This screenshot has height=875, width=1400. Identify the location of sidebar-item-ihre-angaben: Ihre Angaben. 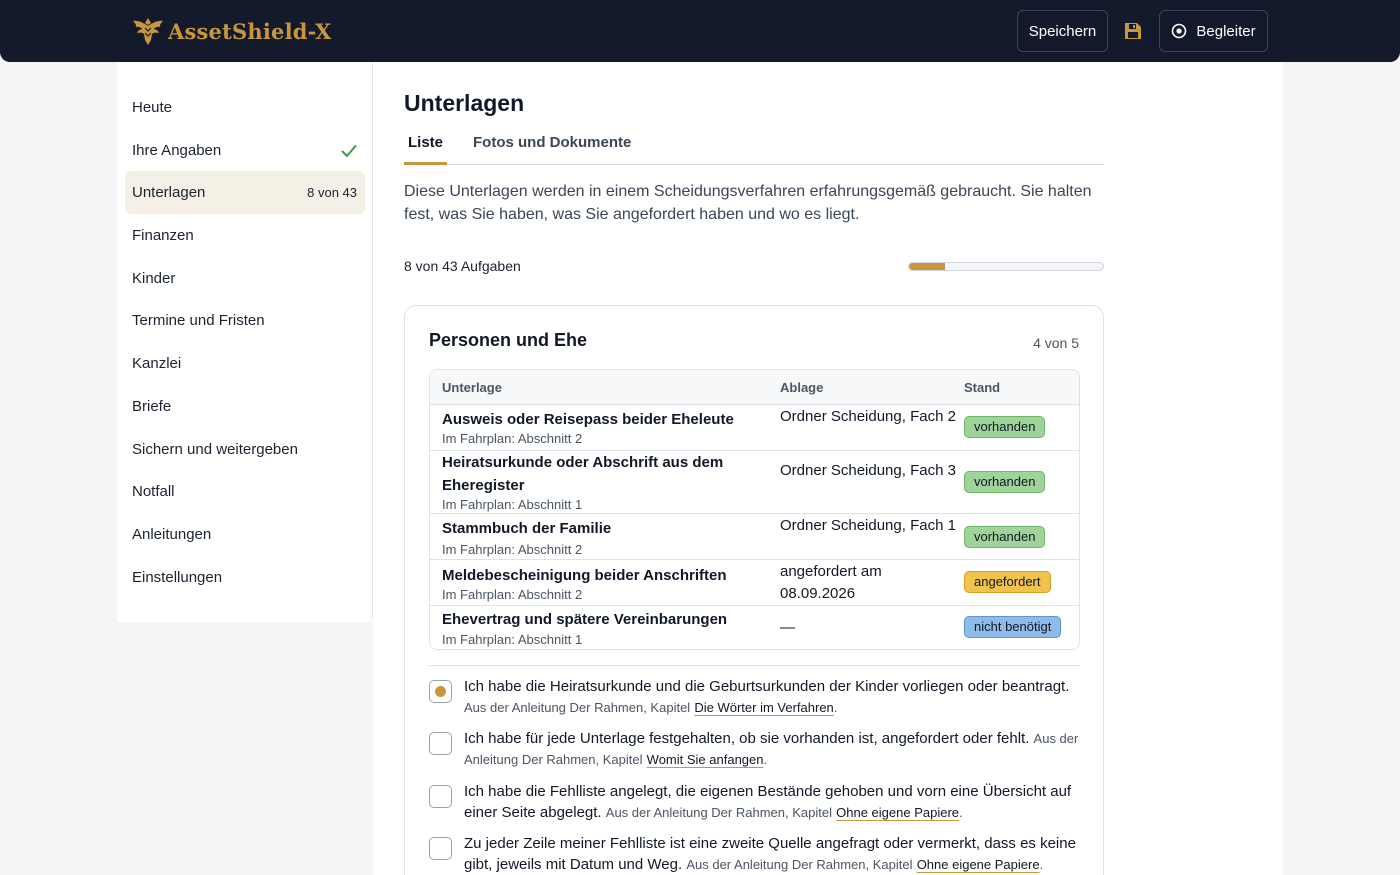
(245, 150).